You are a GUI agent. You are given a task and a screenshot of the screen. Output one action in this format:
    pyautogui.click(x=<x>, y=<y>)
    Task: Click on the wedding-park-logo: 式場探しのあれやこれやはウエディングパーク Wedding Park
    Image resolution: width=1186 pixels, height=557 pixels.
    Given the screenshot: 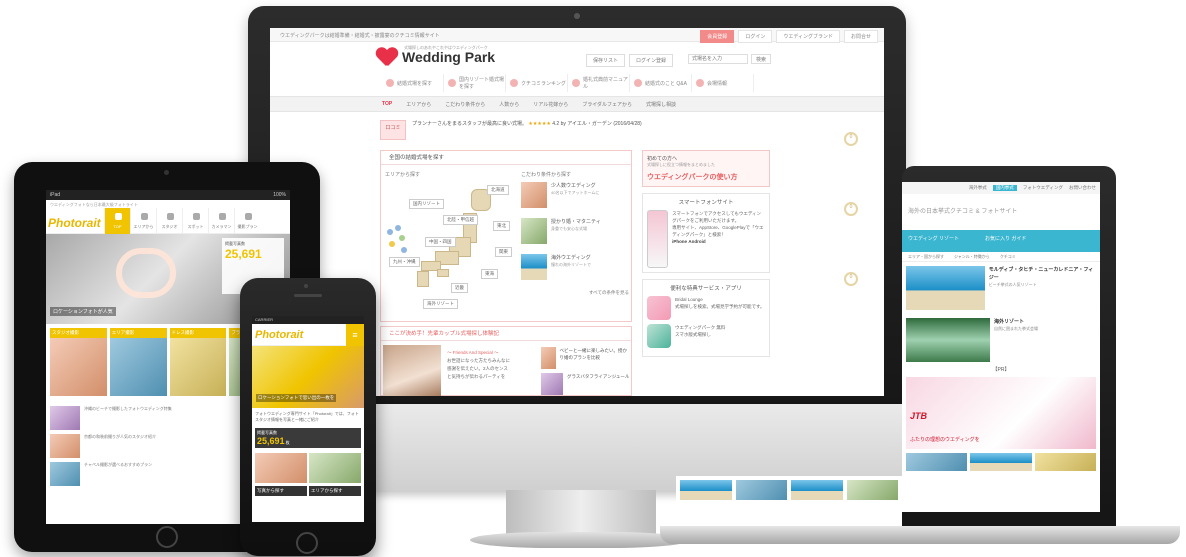 What is the action you would take?
    pyautogui.click(x=436, y=55)
    